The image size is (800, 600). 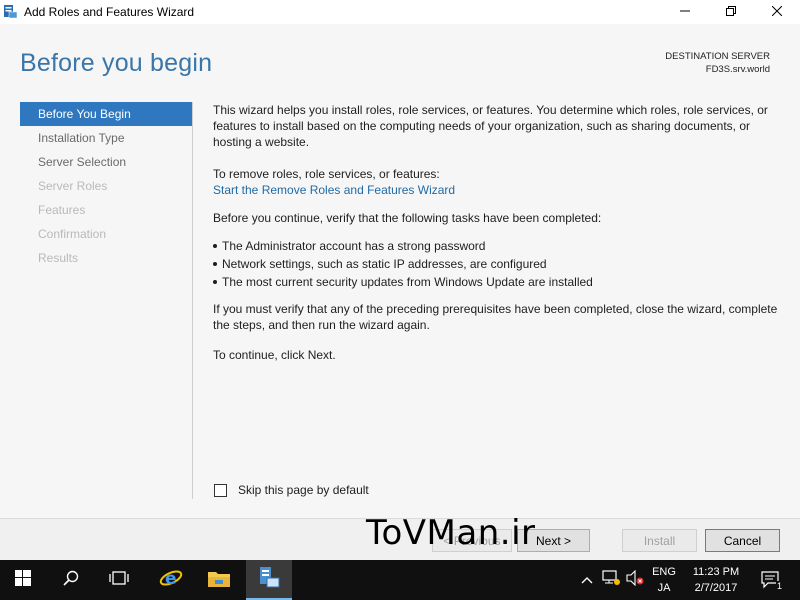 What do you see at coordinates (106, 114) in the screenshot?
I see `nav-item-before-you-begin: Before You Begin` at bounding box center [106, 114].